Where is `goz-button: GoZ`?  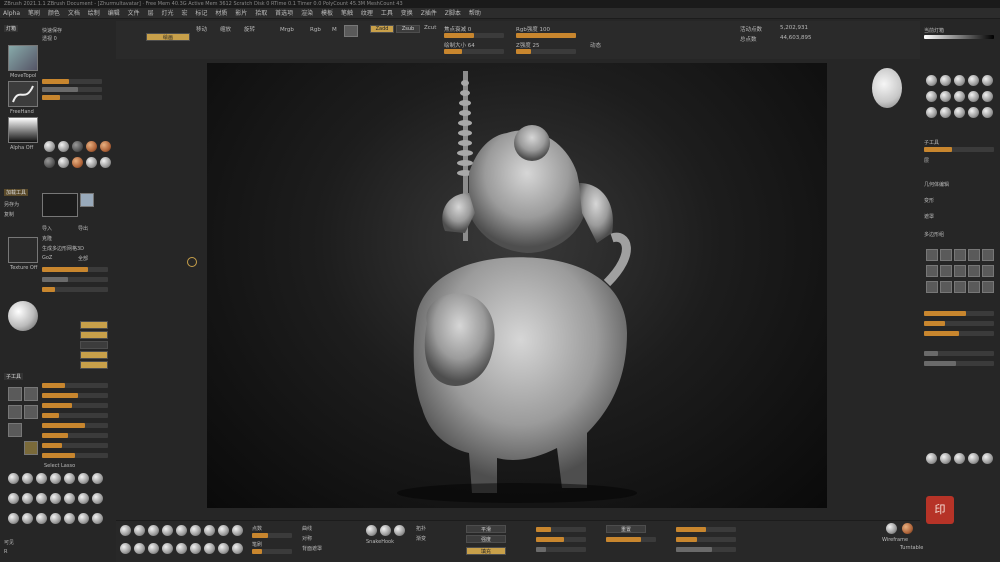 goz-button: GoZ is located at coordinates (47, 258).